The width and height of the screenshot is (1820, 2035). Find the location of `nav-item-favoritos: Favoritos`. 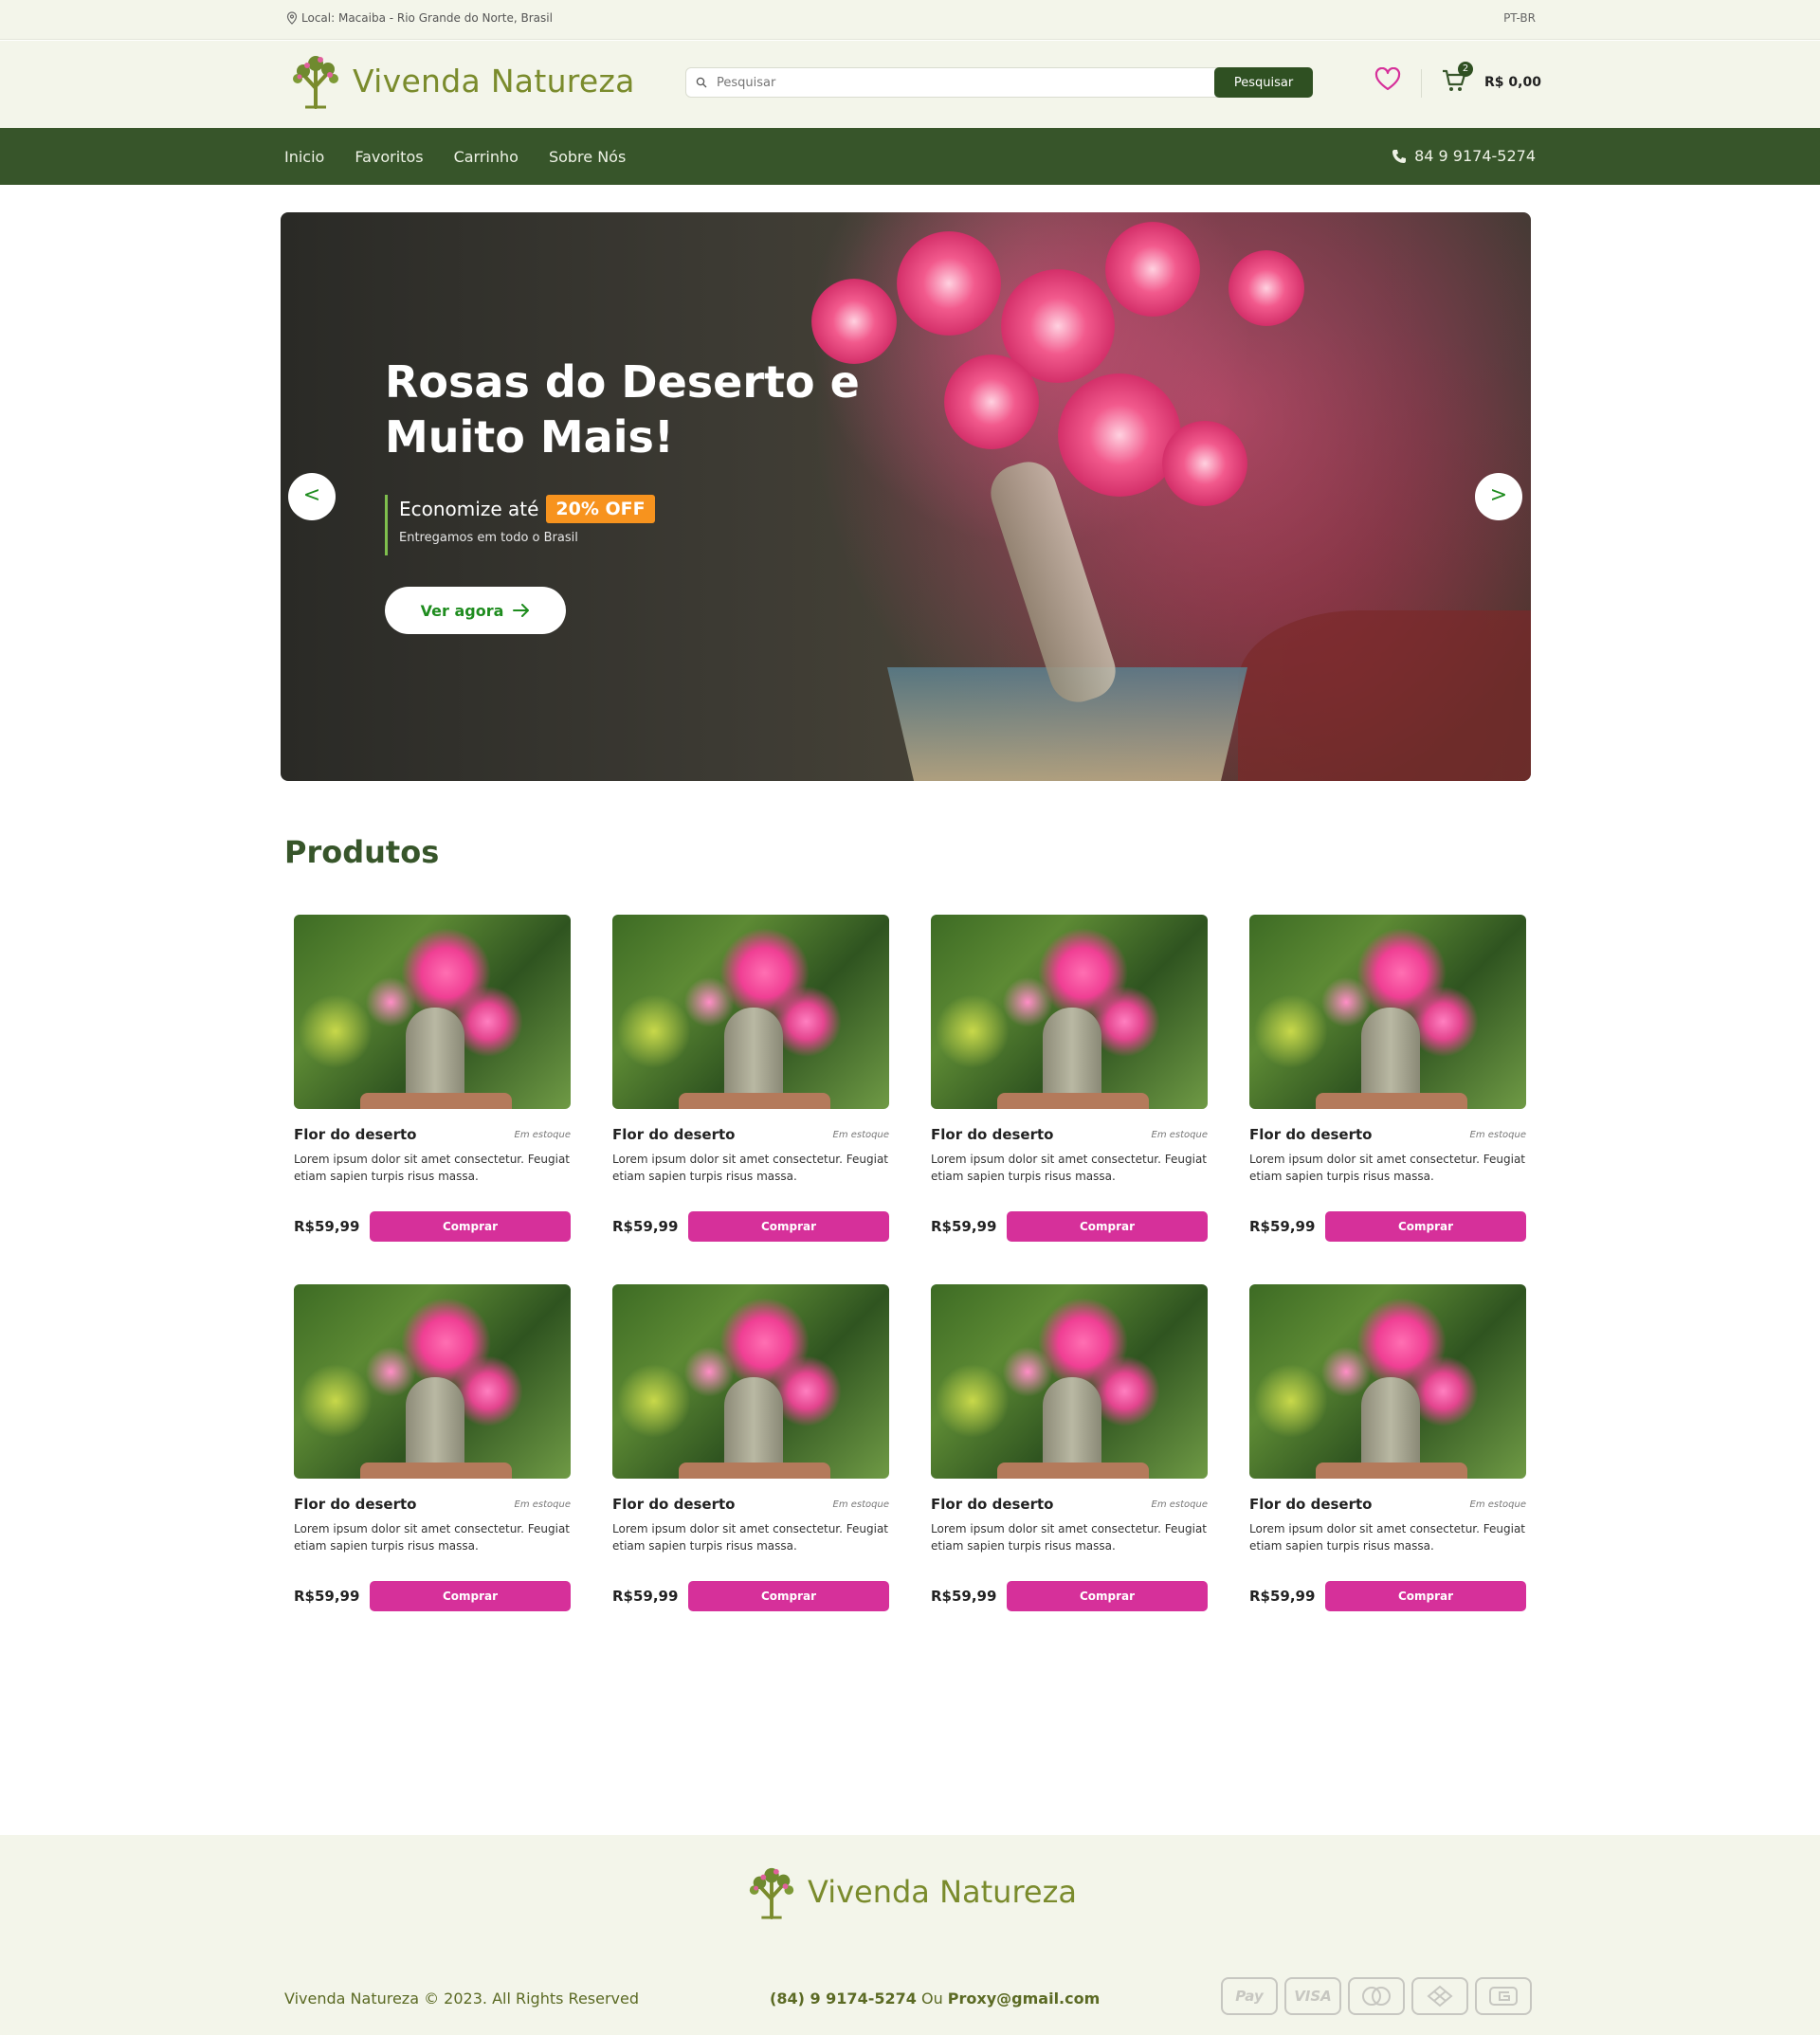

nav-item-favoritos: Favoritos is located at coordinates (389, 157).